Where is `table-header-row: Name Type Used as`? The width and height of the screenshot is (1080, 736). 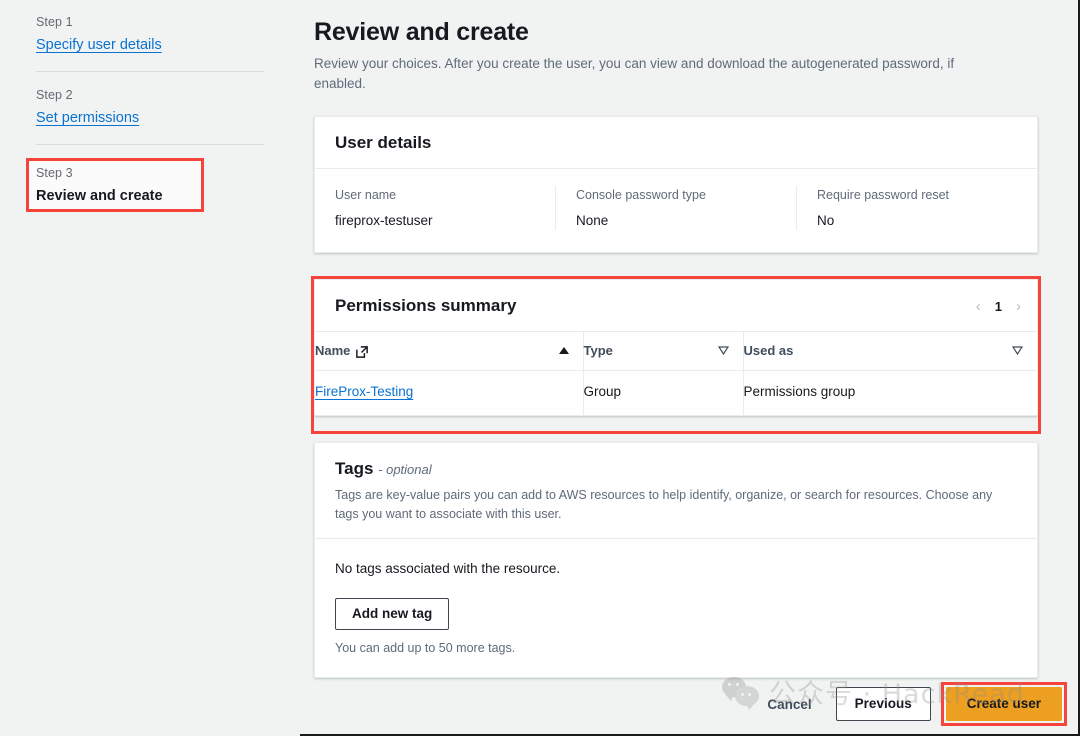 table-header-row: Name Type Used as is located at coordinates (676, 351).